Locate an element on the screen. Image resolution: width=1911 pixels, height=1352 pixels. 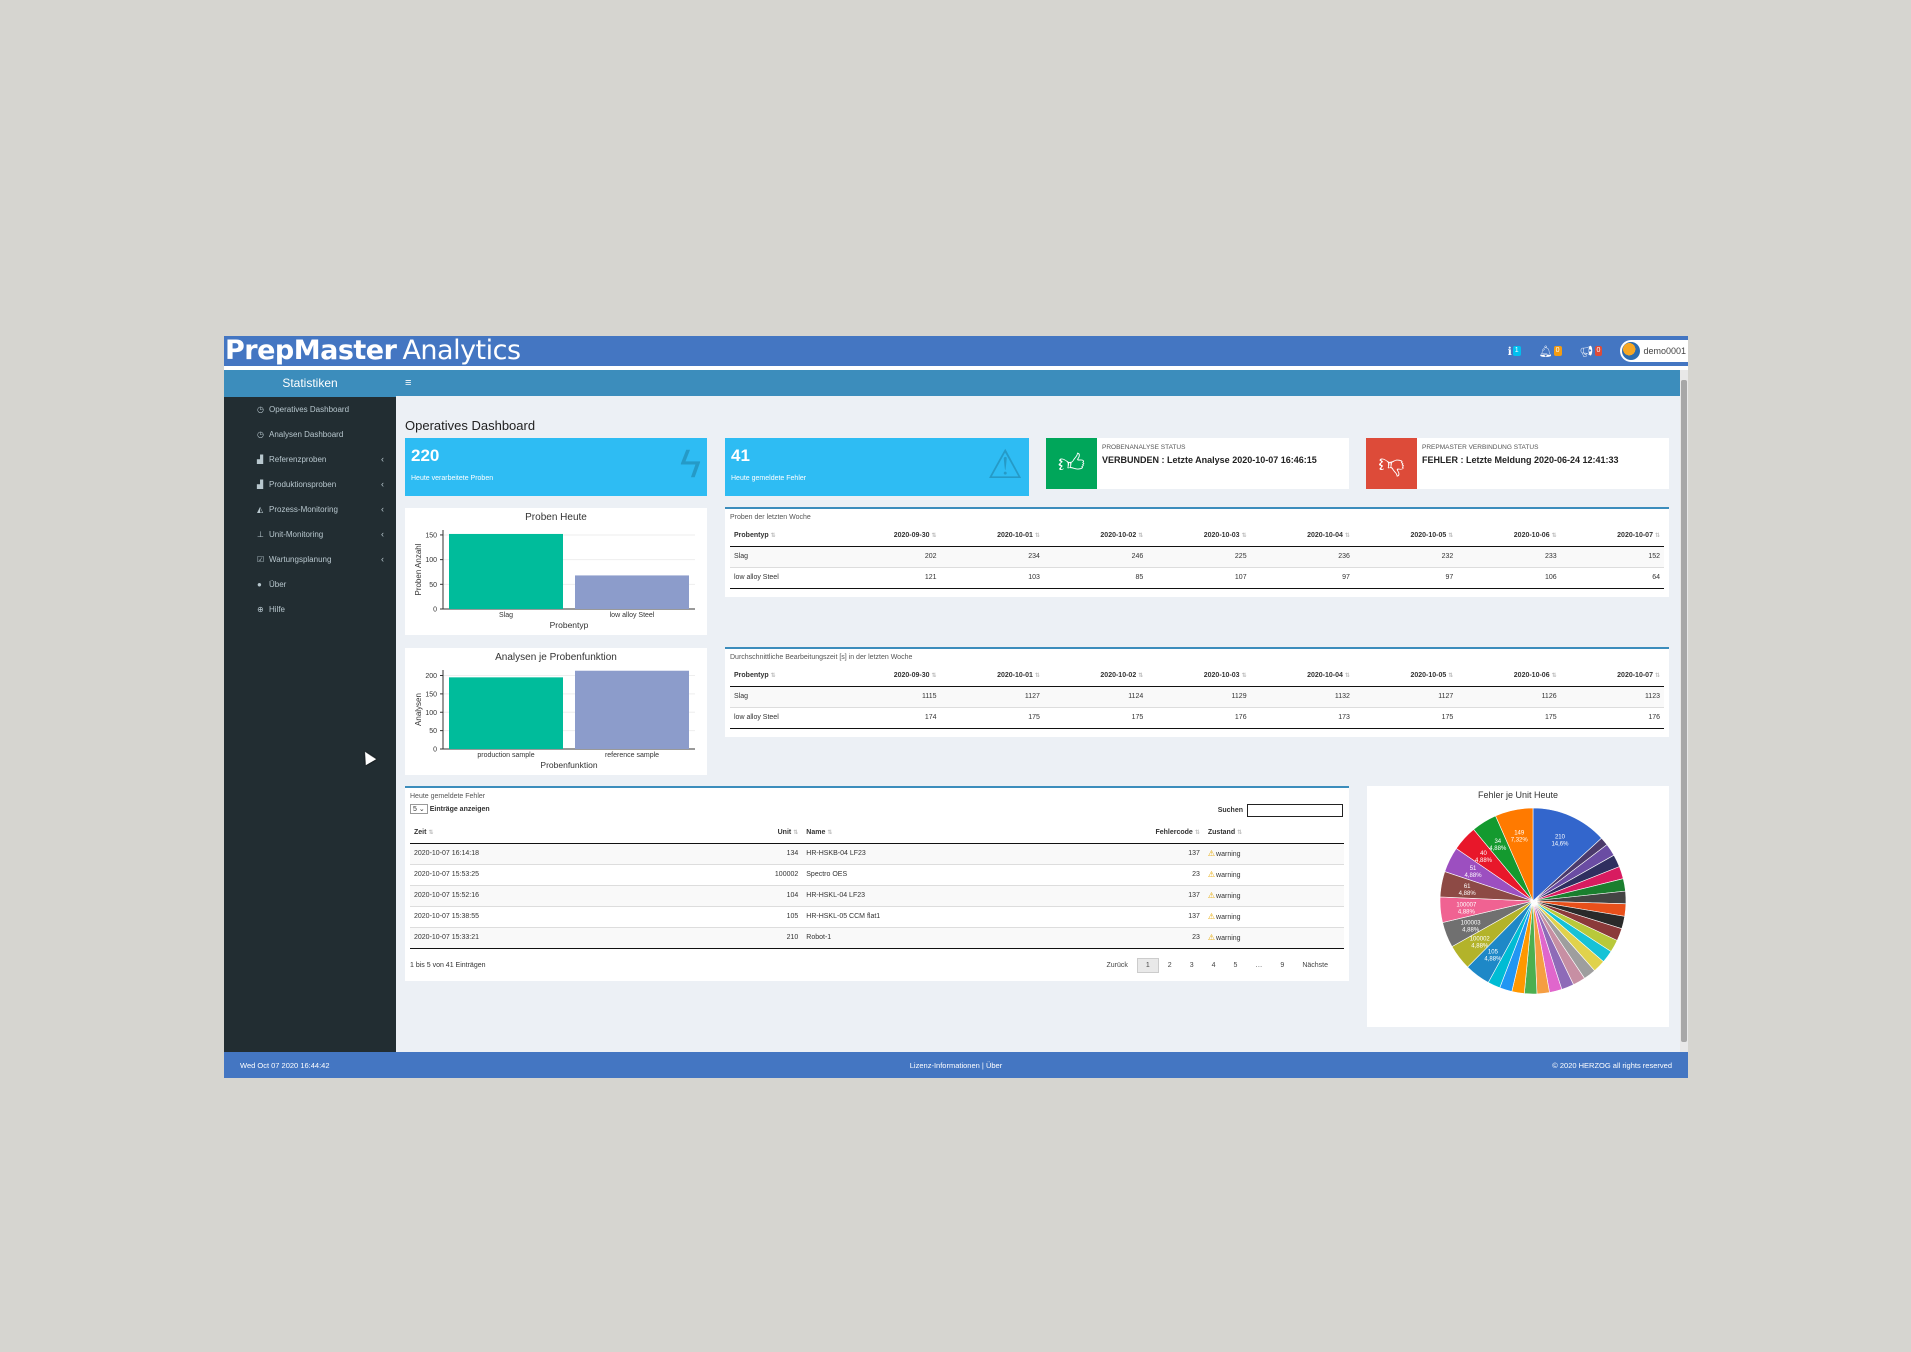
sidebar-item-produktionsproben: ▟ Produktionsproben ‹ is located at coordinates (310, 484).